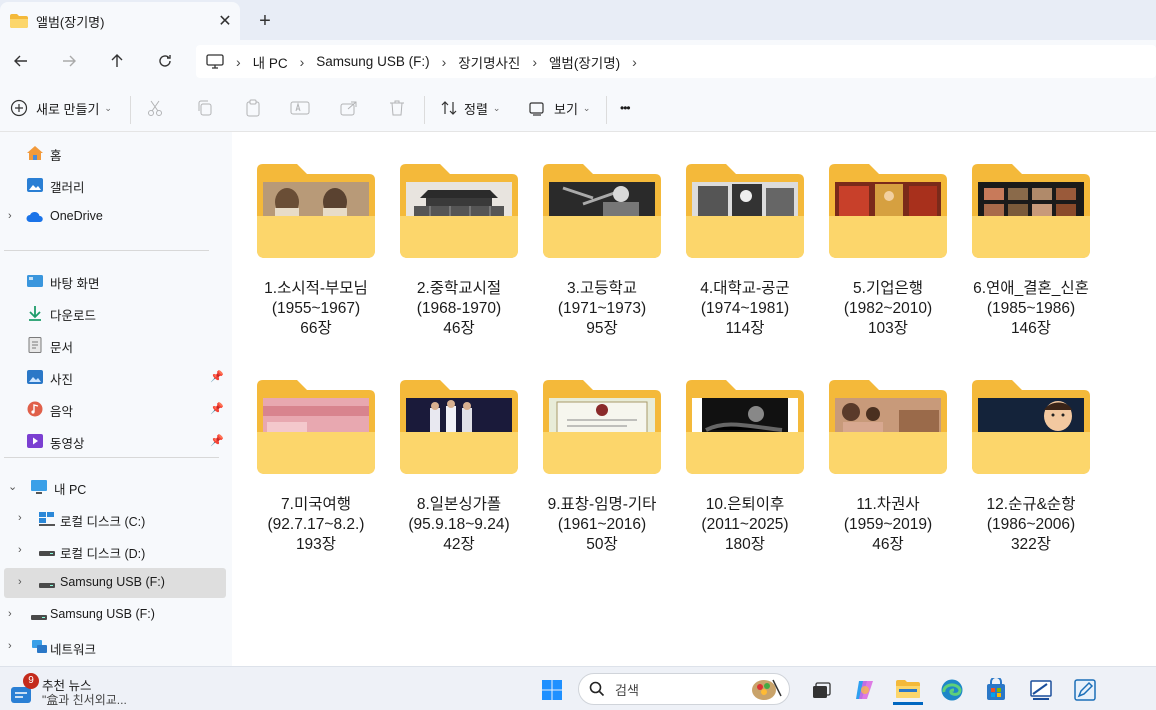 Image resolution: width=1156 pixels, height=710 pixels. I want to click on sidebar-item-onedrive: › OneDrive, so click(115, 217).